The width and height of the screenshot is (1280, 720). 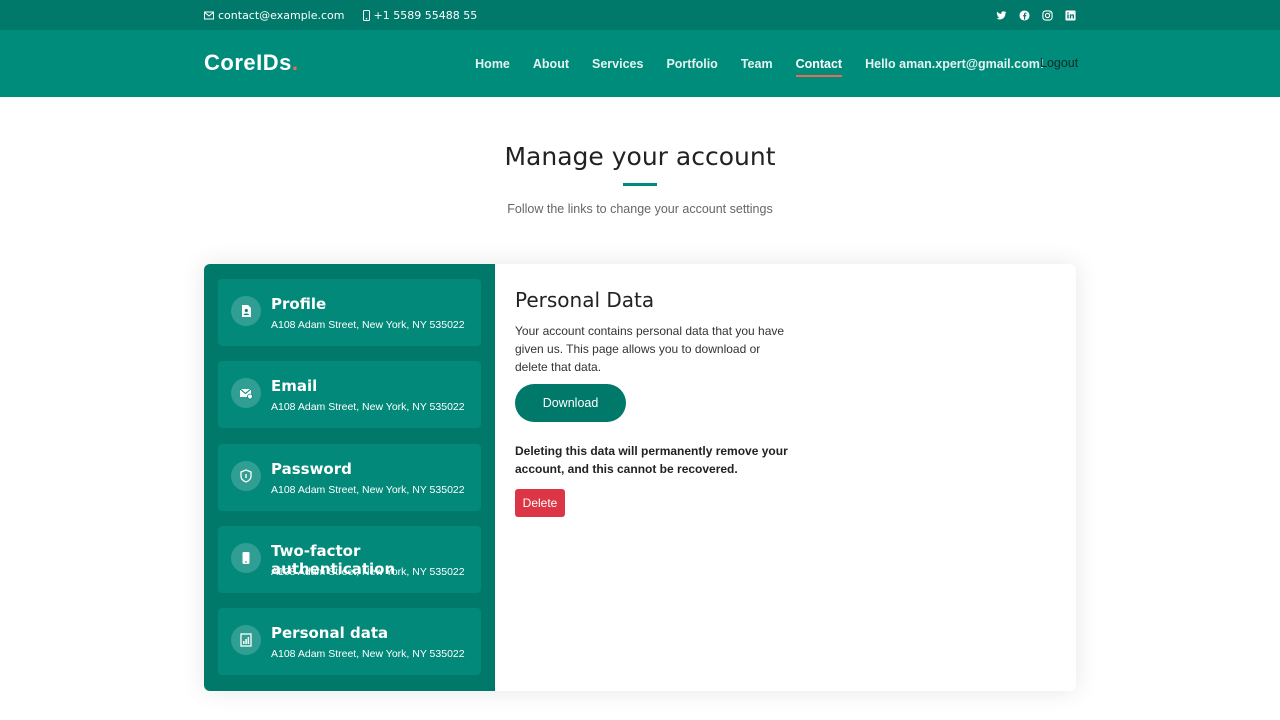 I want to click on nav-home: Home, so click(x=492, y=64).